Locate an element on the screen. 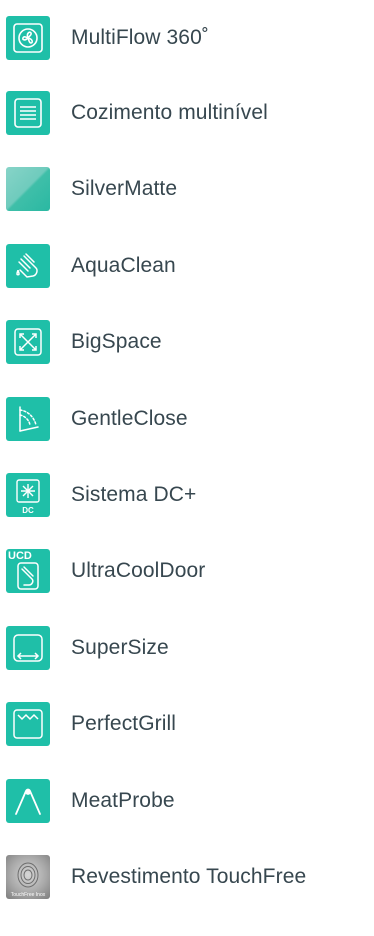 The width and height of the screenshot is (374, 936). feature-silvermatte: SilverMatte is located at coordinates (186, 189).